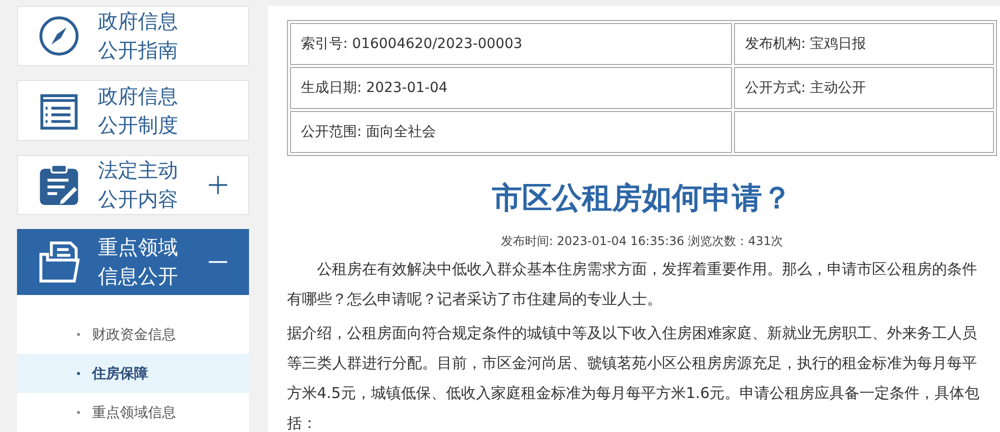 This screenshot has width=1000, height=432. What do you see at coordinates (133, 374) in the screenshot?
I see `submenu-item: 住房保障` at bounding box center [133, 374].